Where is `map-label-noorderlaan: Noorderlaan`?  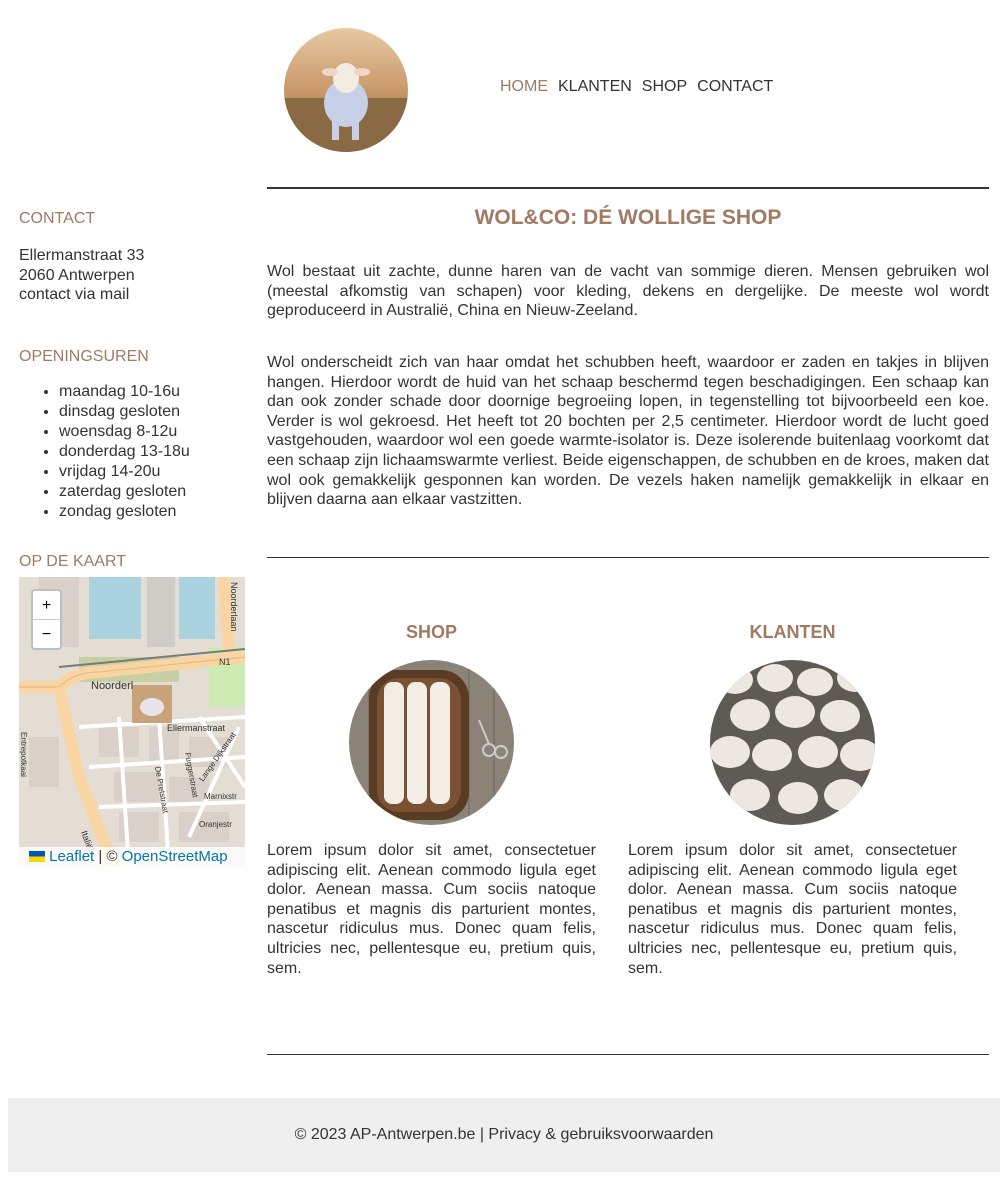
map-label-noorderlaan: Noorderlaan is located at coordinates (234, 607).